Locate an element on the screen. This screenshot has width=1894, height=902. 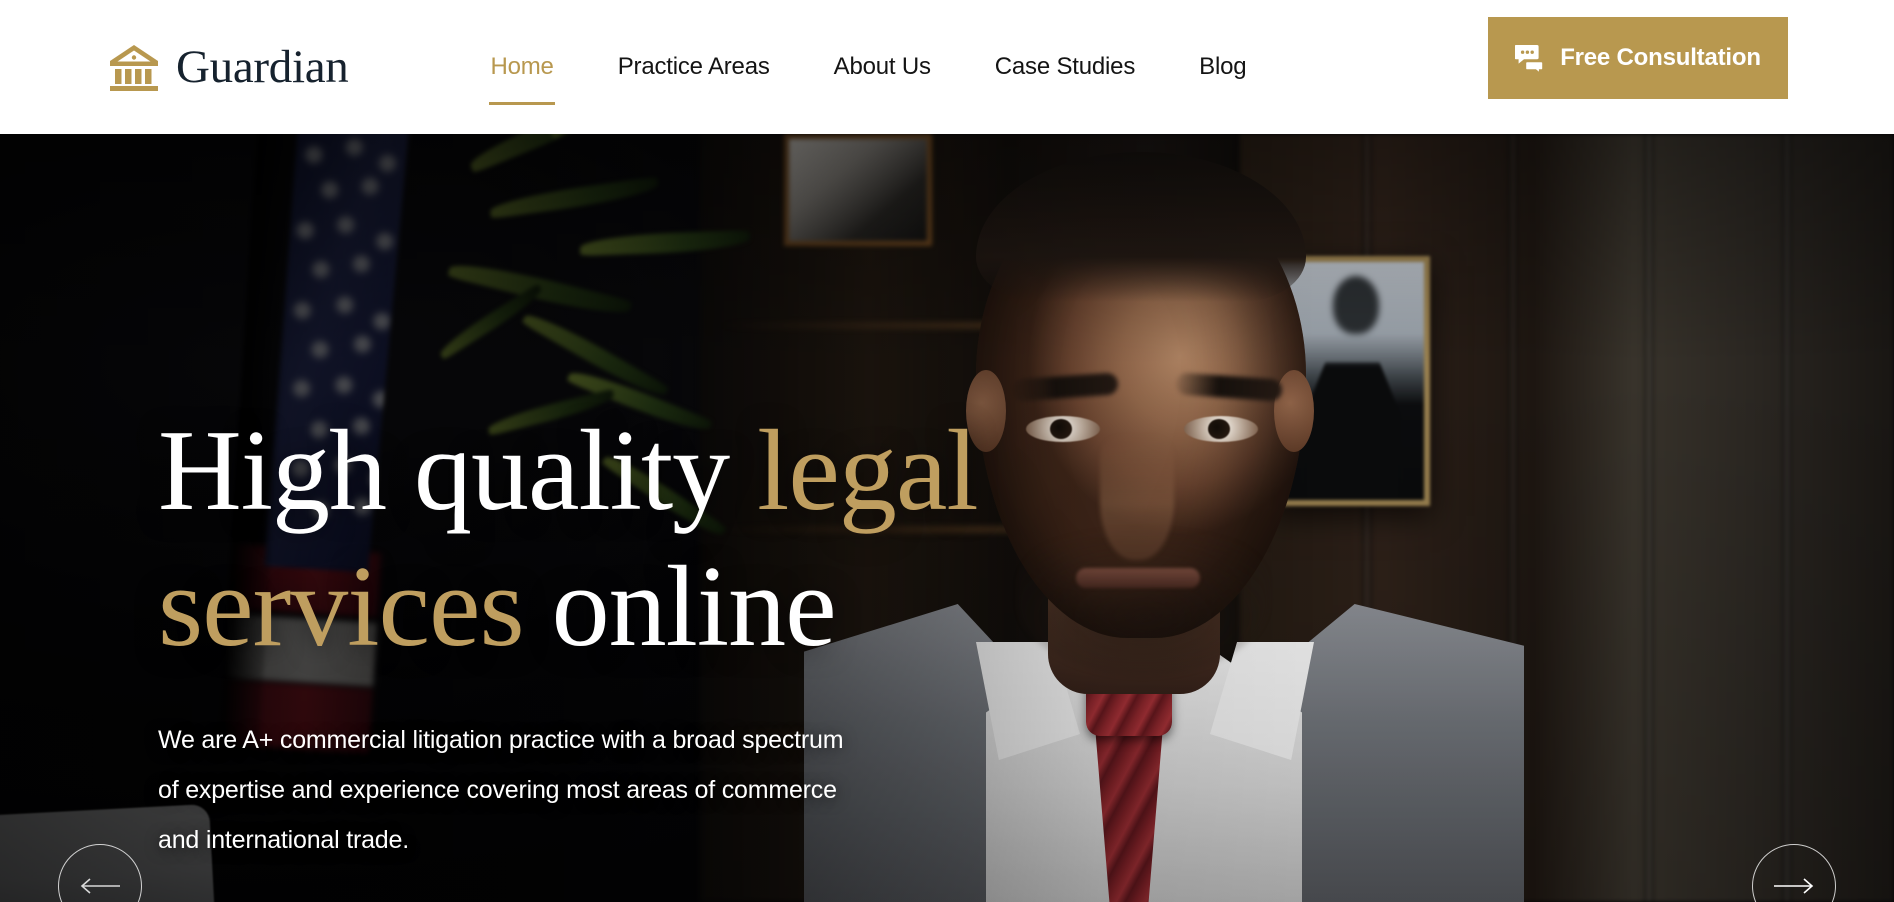
headline-part-2: legal is located at coordinates (867, 471).